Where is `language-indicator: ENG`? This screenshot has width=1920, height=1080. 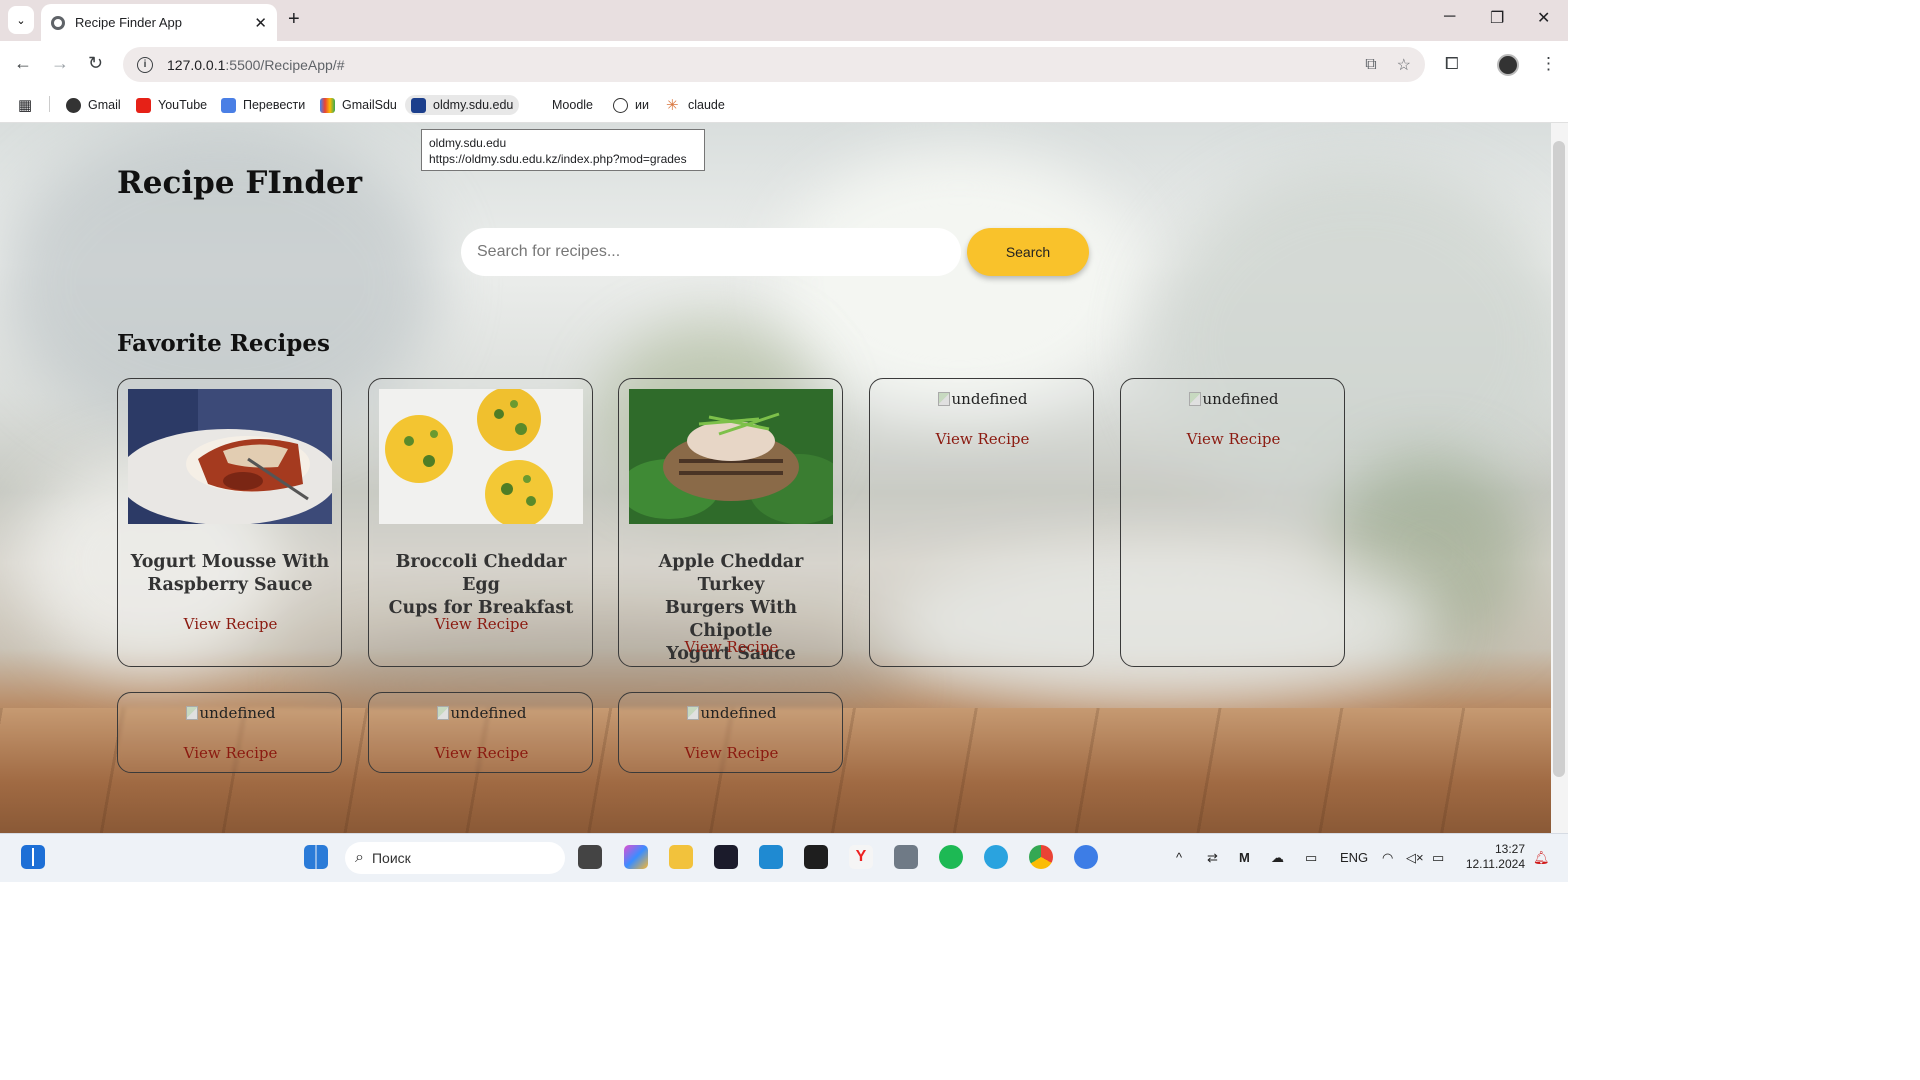
language-indicator: ENG is located at coordinates (1354, 857).